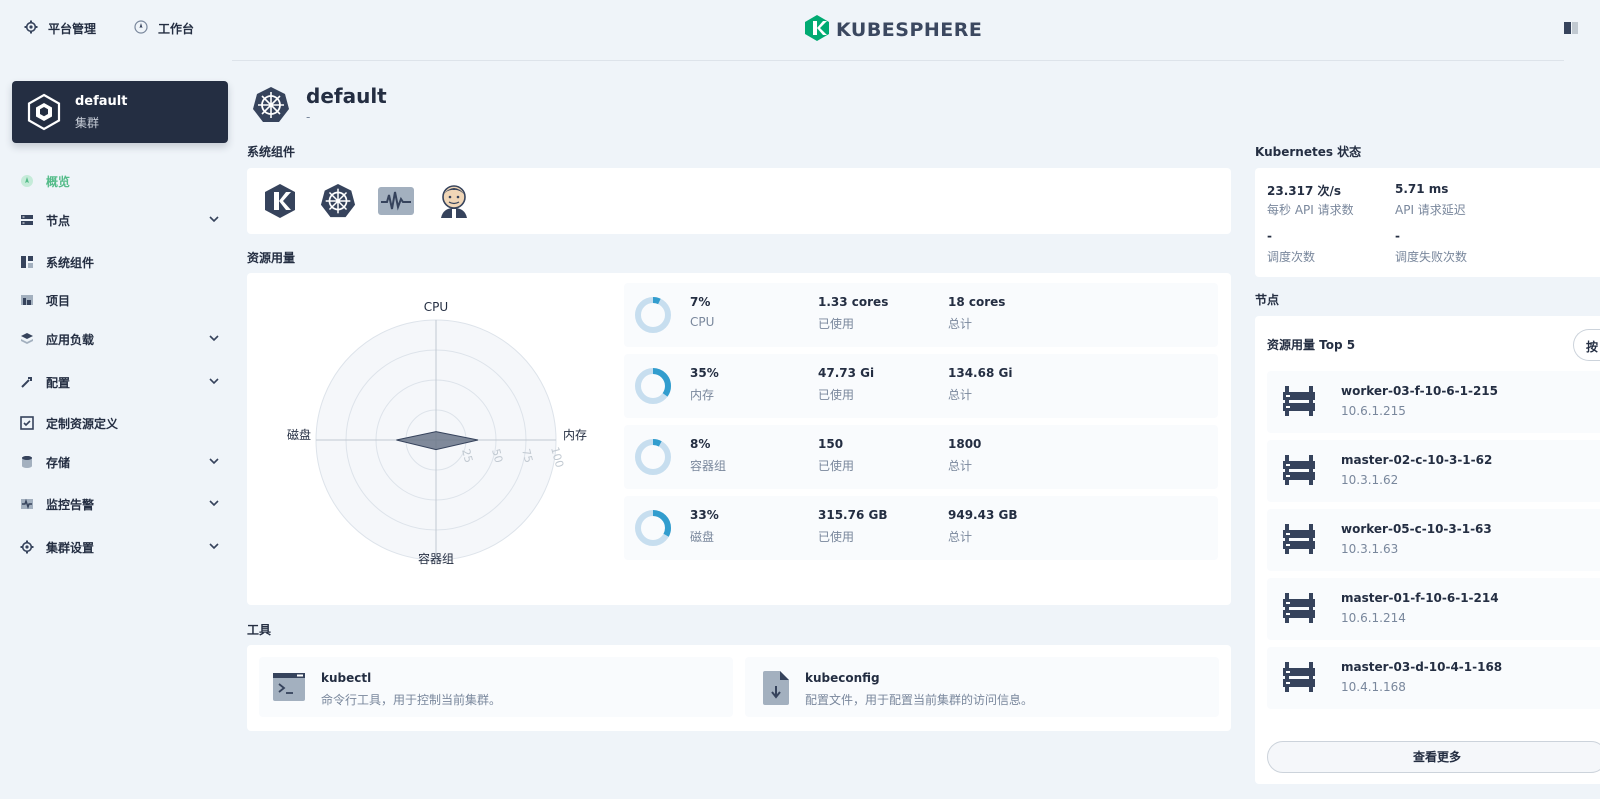 The width and height of the screenshot is (1600, 799). What do you see at coordinates (982, 687) in the screenshot?
I see `tool-kubeconfig: kubeconfig 配置文件，用于配置当前集群的访问信息。` at bounding box center [982, 687].